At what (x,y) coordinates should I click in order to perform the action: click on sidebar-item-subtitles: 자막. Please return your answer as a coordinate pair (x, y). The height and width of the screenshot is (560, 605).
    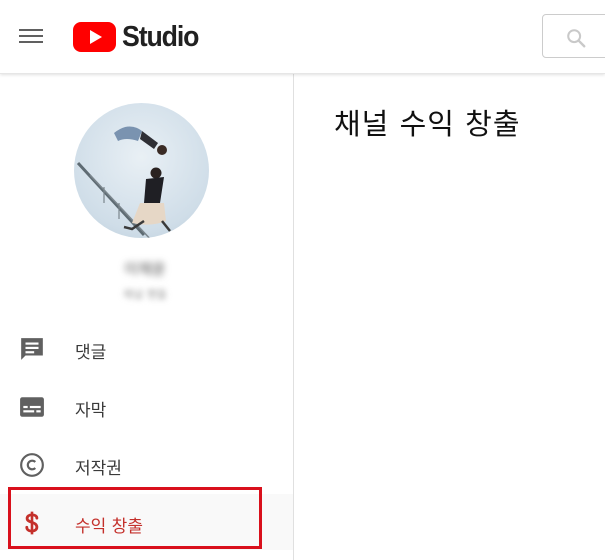
    Looking at the image, I should click on (146, 406).